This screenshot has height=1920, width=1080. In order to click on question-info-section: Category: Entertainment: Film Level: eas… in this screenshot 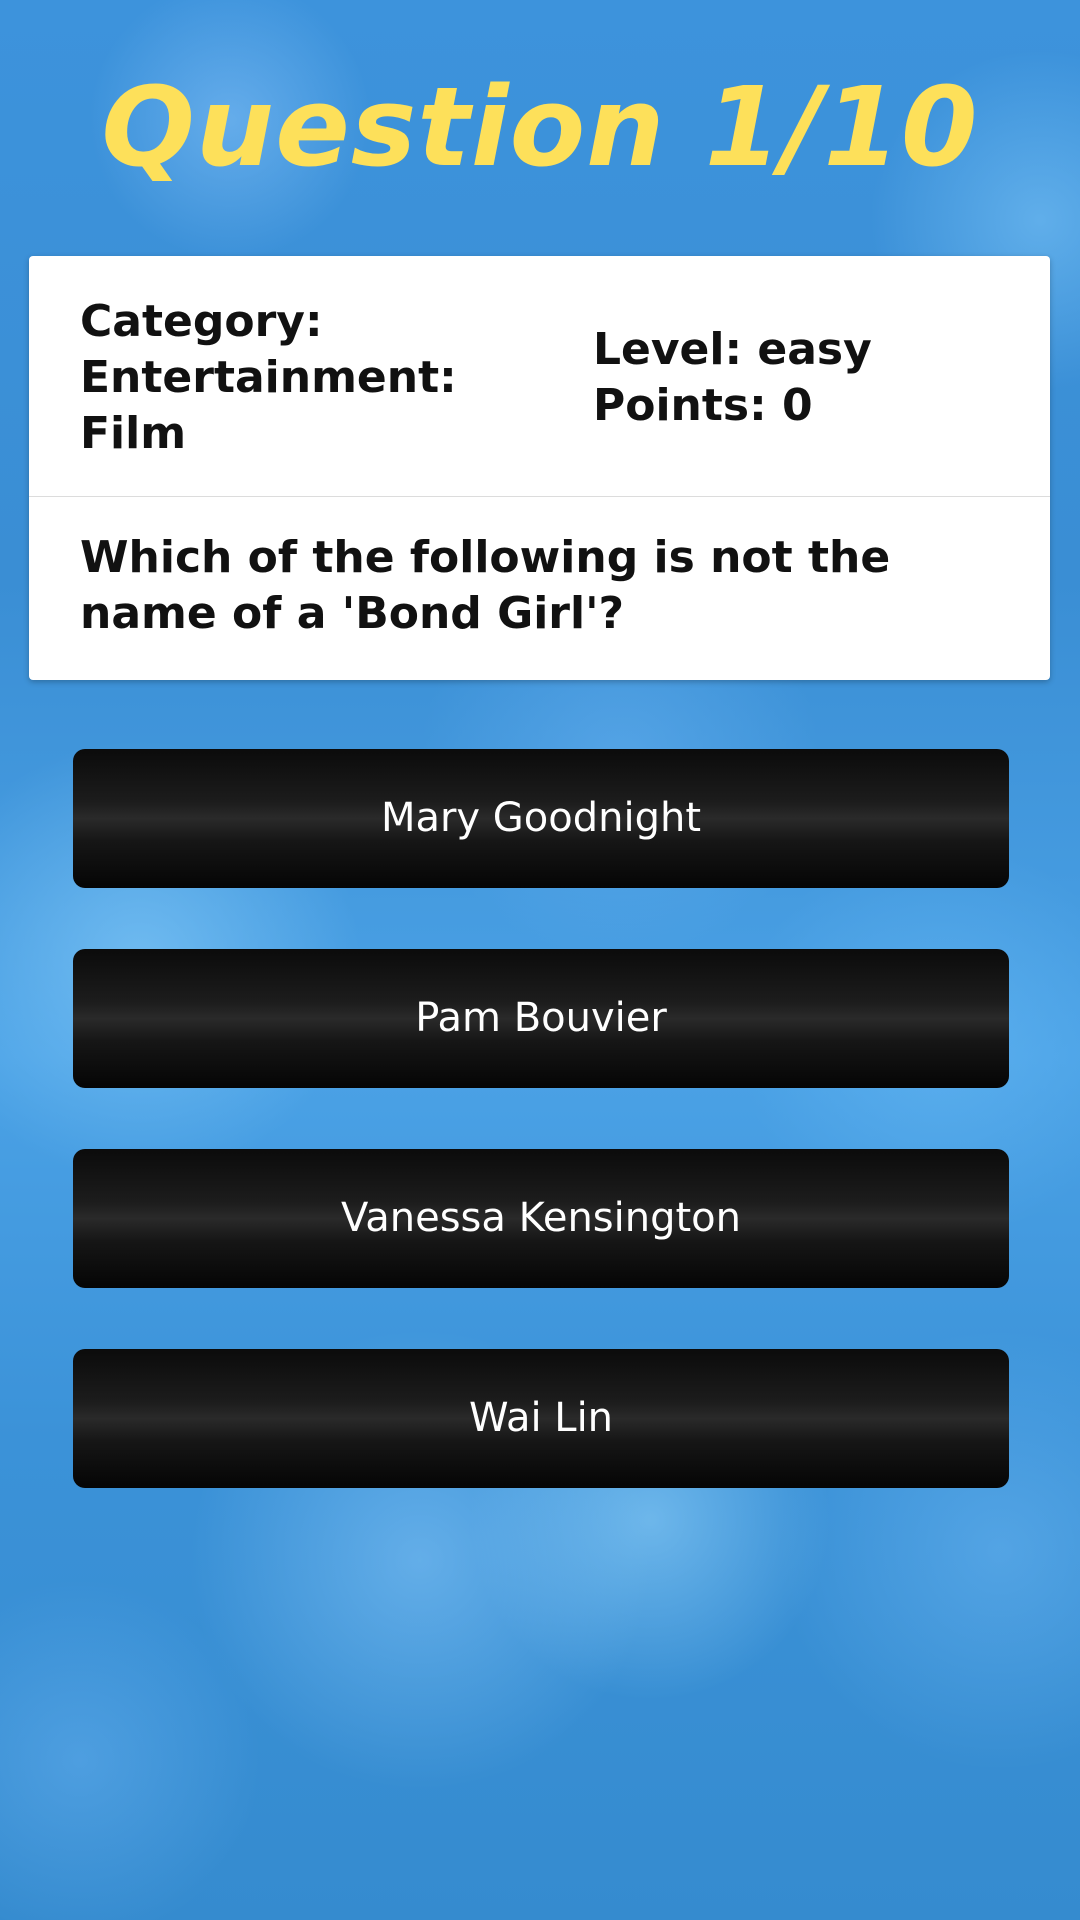, I will do `click(539, 376)`.